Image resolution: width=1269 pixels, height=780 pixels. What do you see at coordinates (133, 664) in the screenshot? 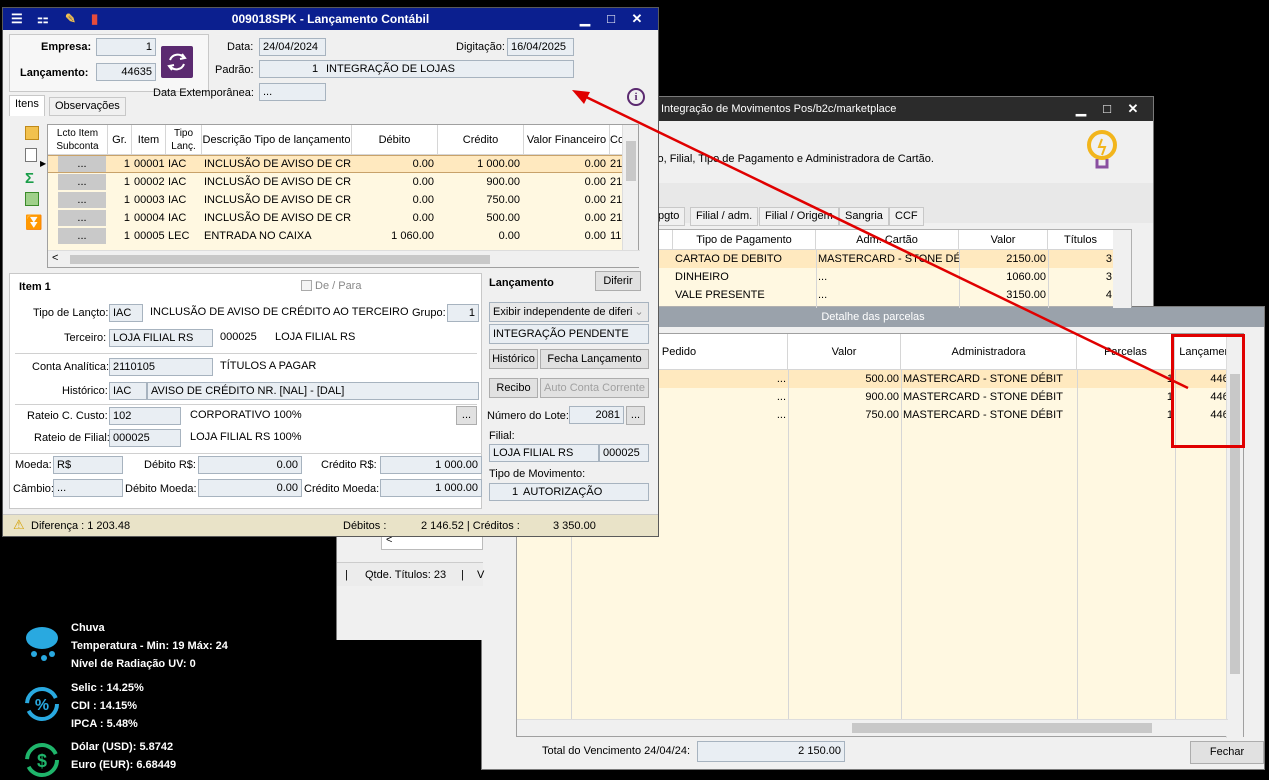
I see `weather-uv: Nível de Radiação UV: 0` at bounding box center [133, 664].